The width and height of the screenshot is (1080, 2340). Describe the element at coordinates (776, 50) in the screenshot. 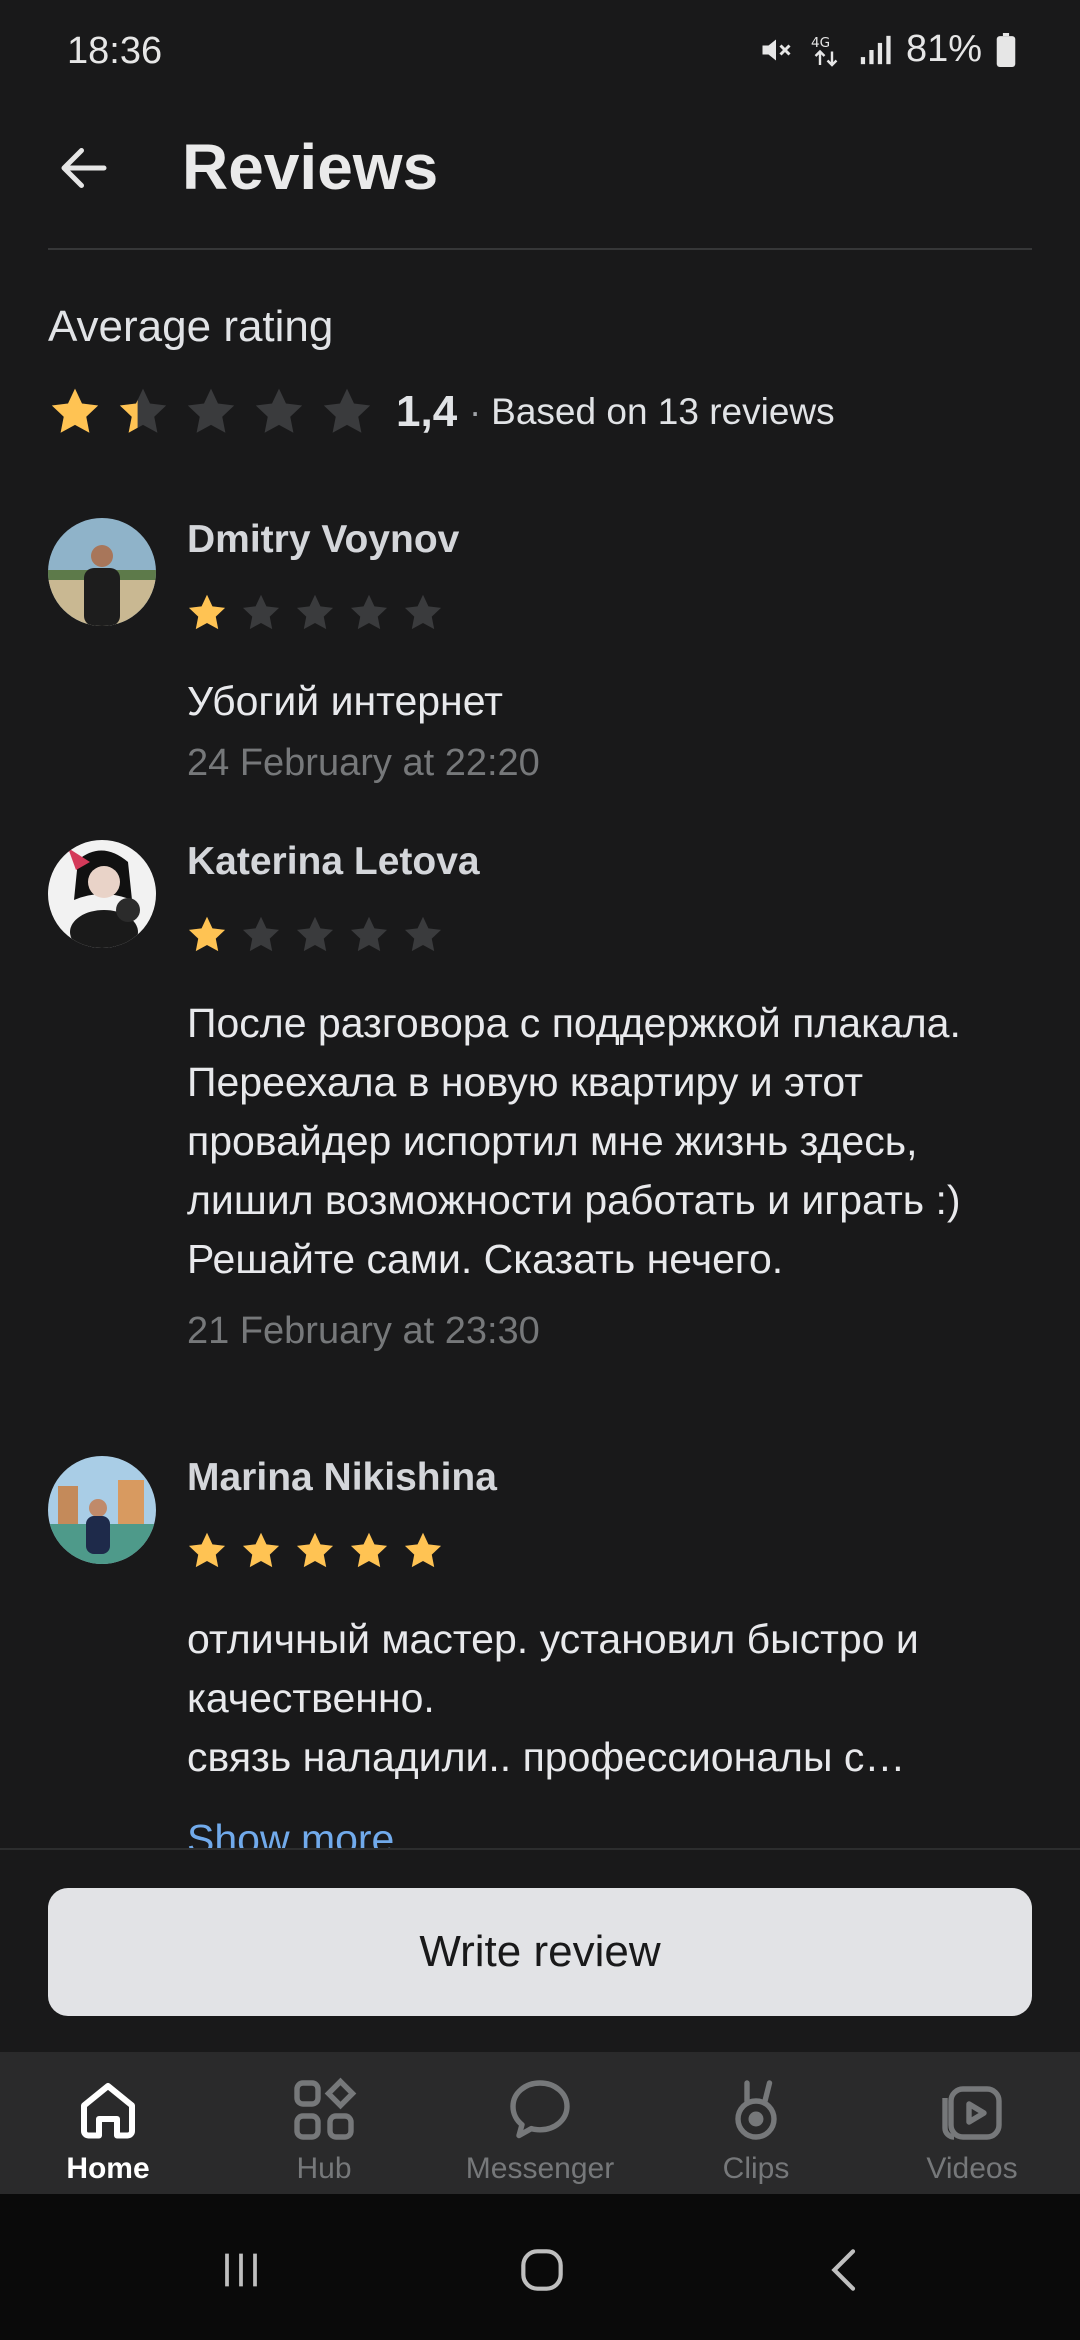

I see `mute-icon` at that location.